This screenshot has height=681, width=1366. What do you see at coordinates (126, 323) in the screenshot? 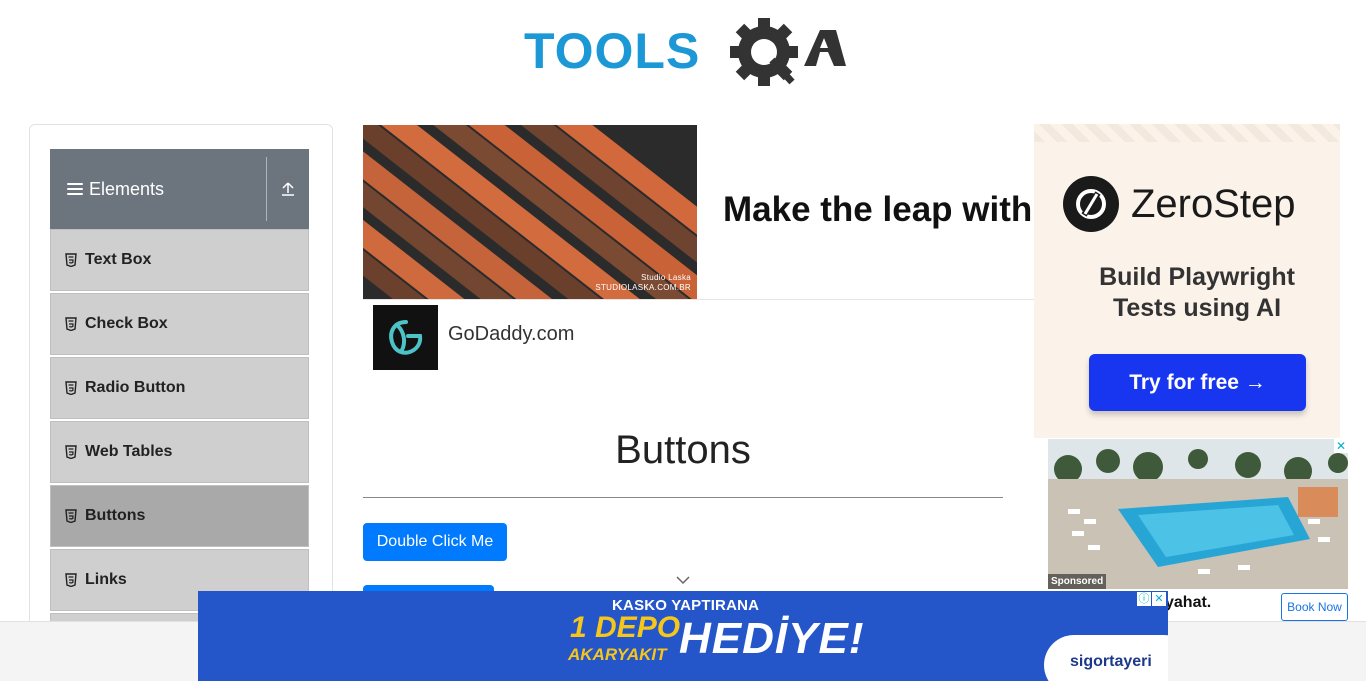
I see `sidebar-item-label: Check Box` at bounding box center [126, 323].